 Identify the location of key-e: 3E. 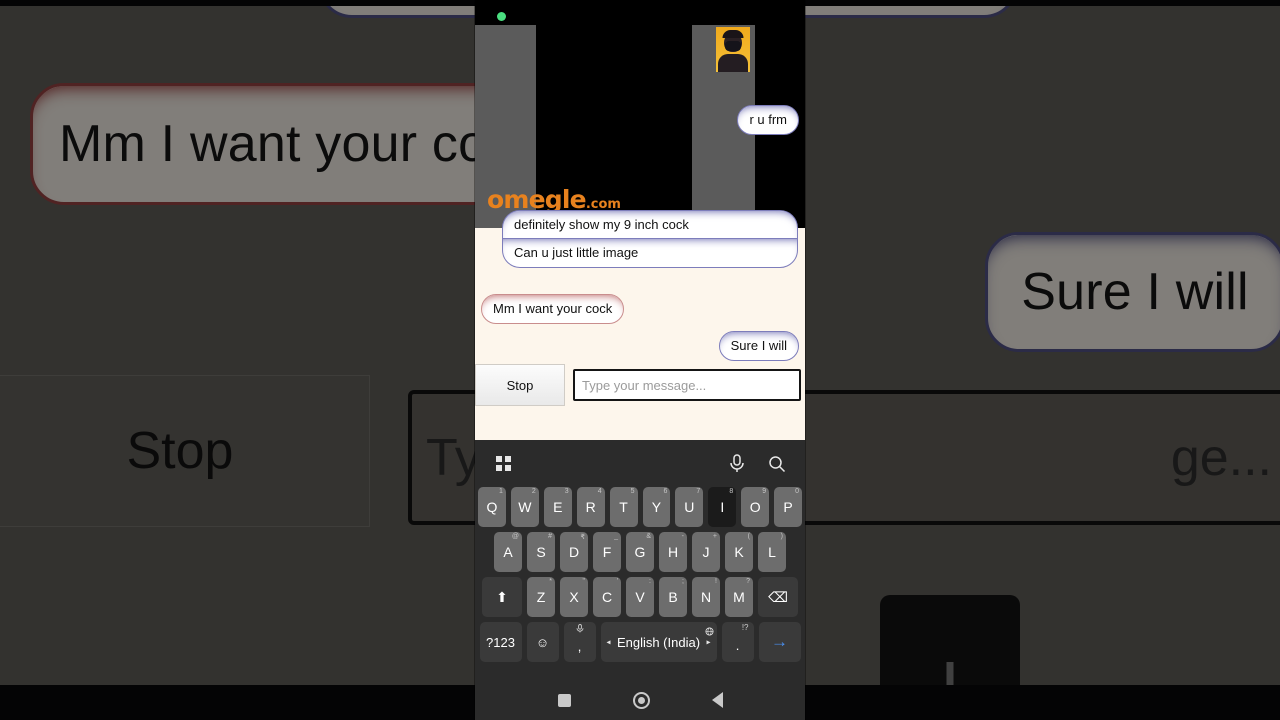
(557, 507).